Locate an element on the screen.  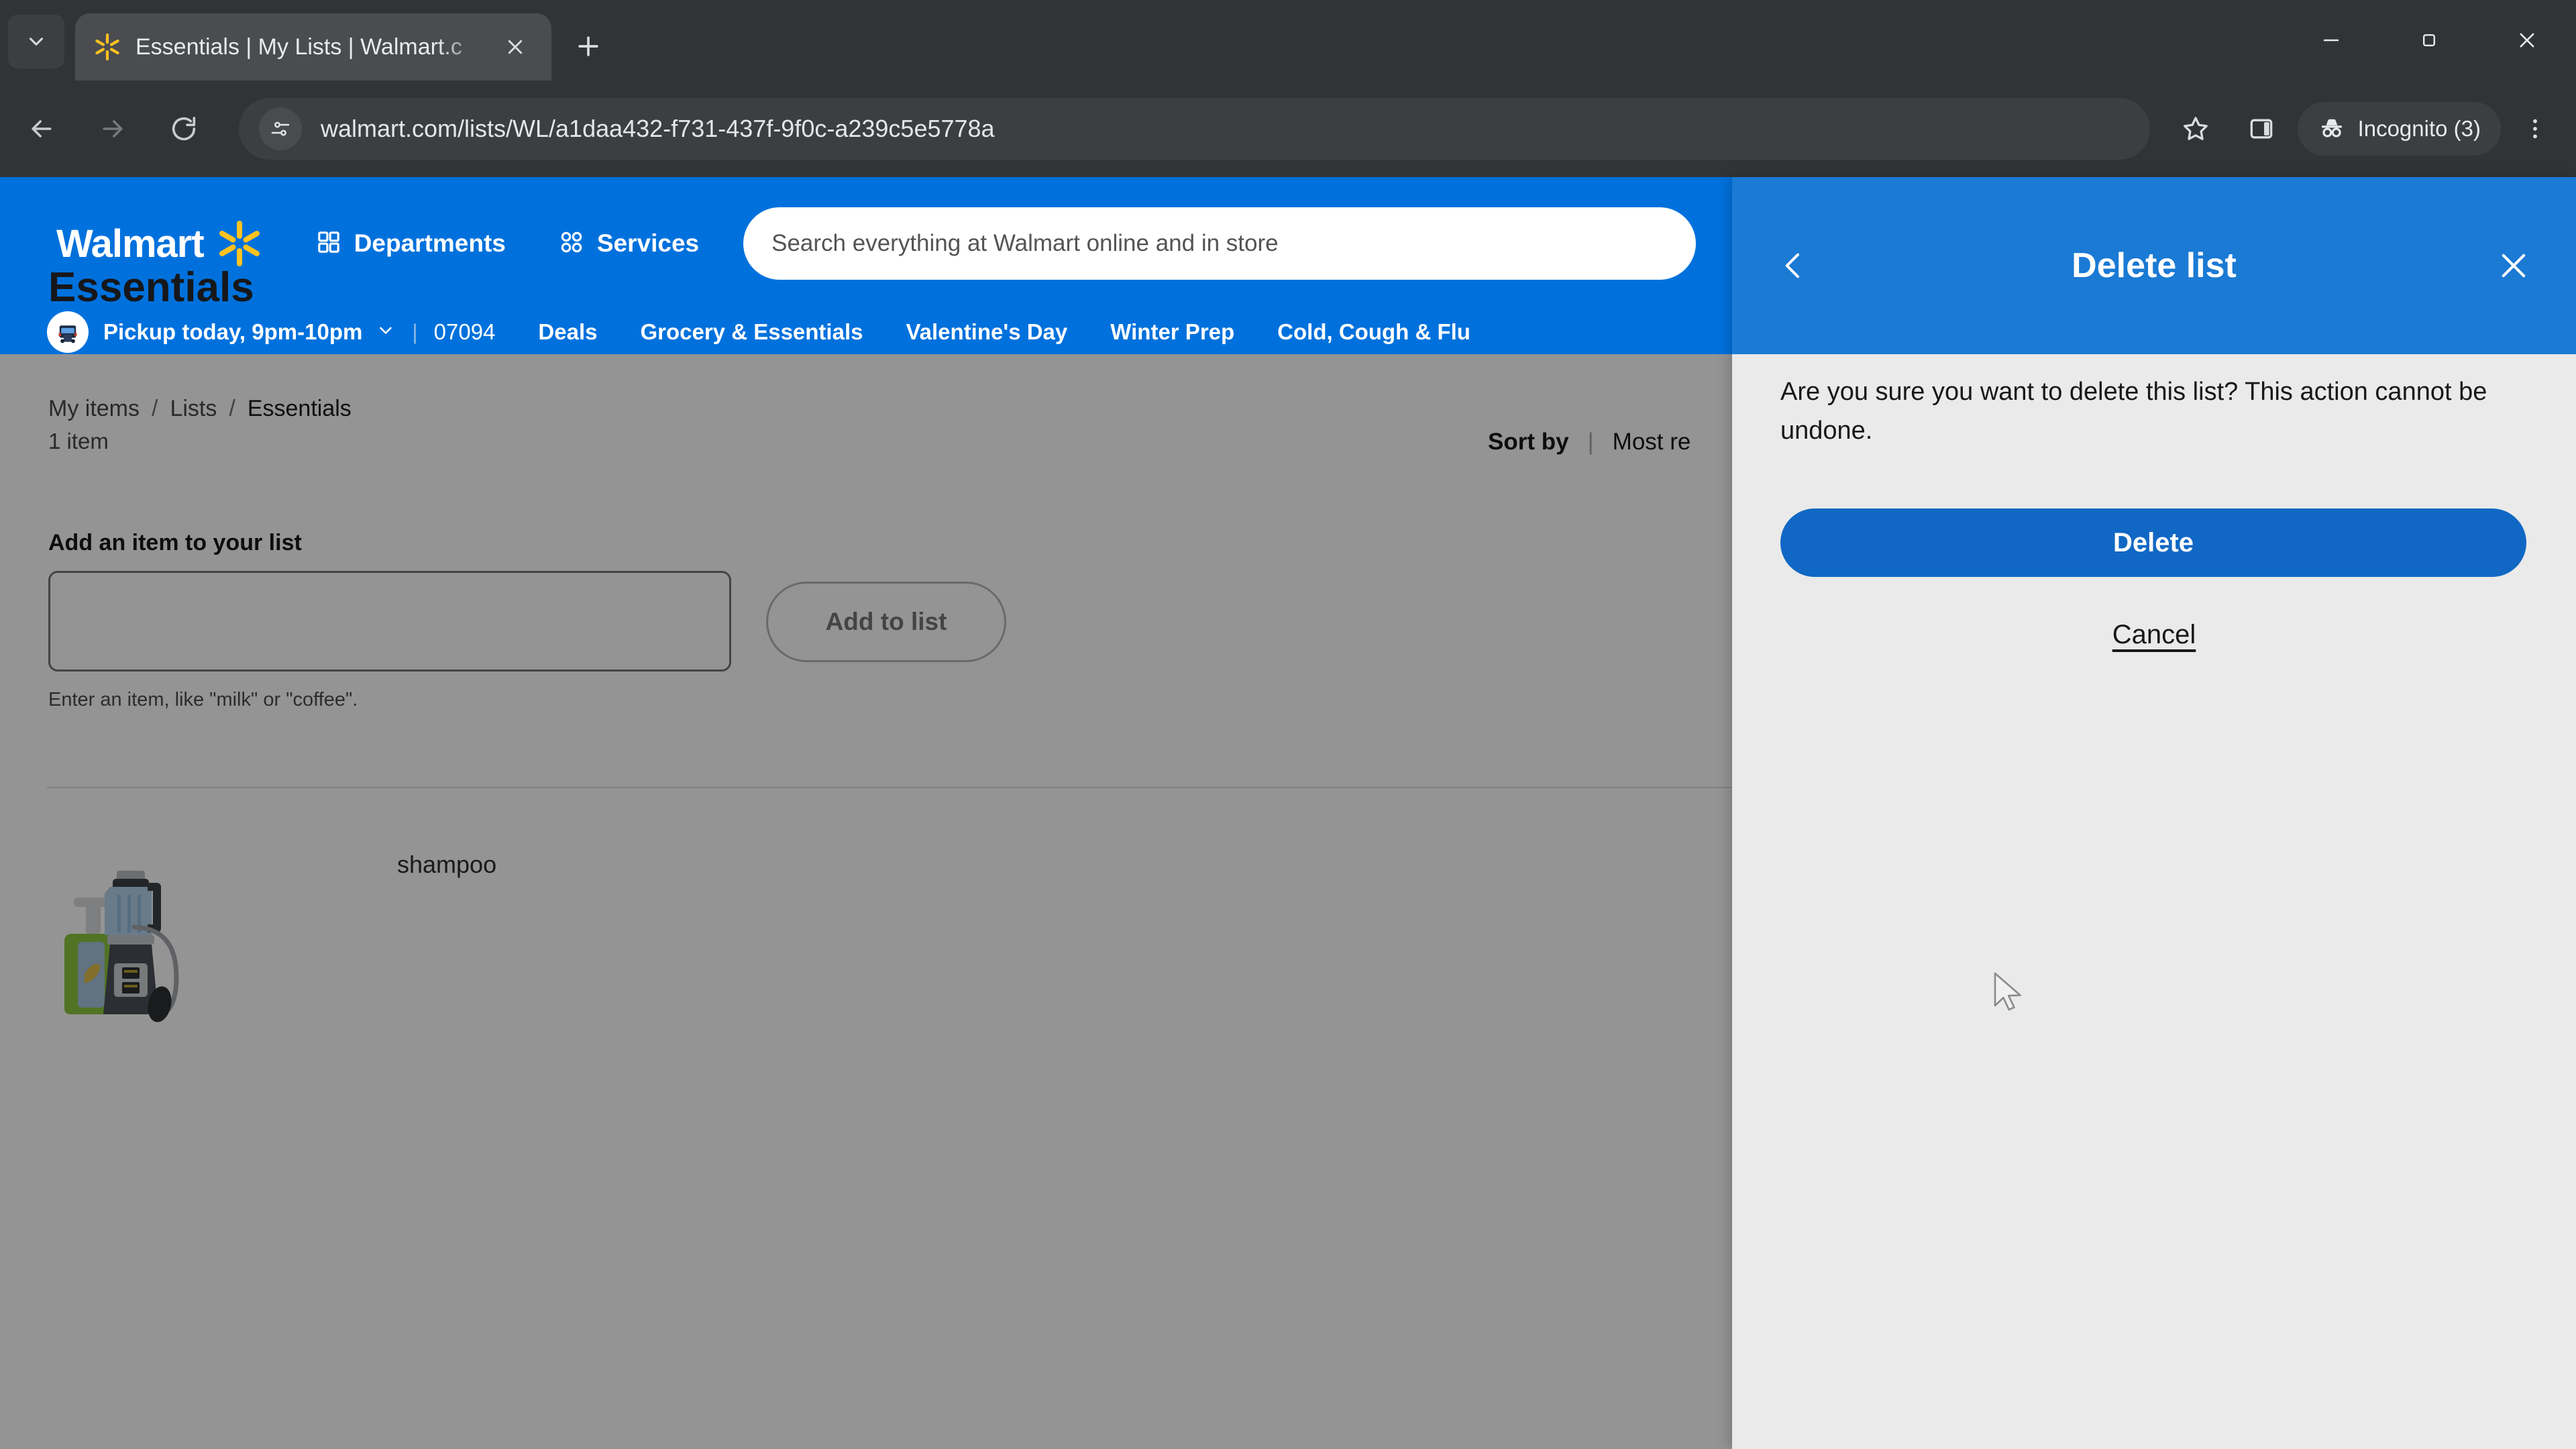
back-button is located at coordinates (41, 128).